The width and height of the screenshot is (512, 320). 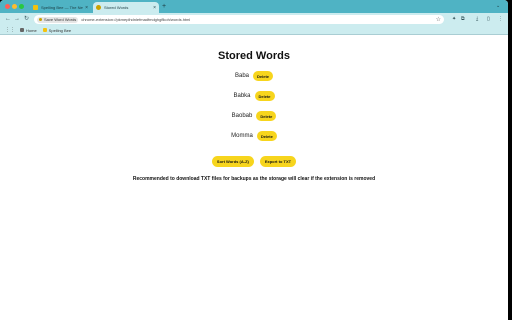 I want to click on extension-chip: Save Word Words, so click(x=58, y=19).